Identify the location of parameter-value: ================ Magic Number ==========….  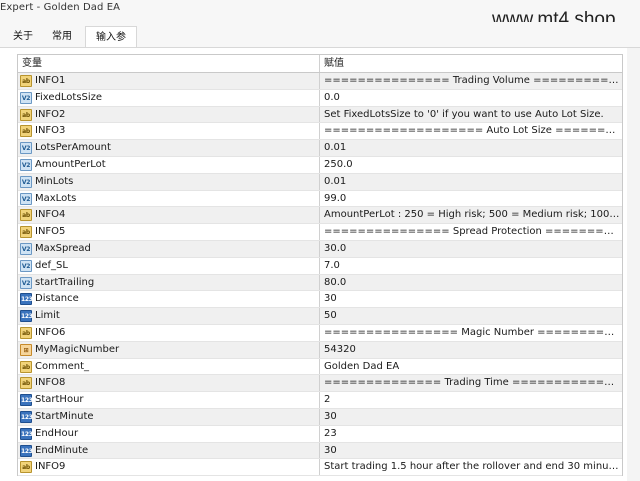
(471, 333).